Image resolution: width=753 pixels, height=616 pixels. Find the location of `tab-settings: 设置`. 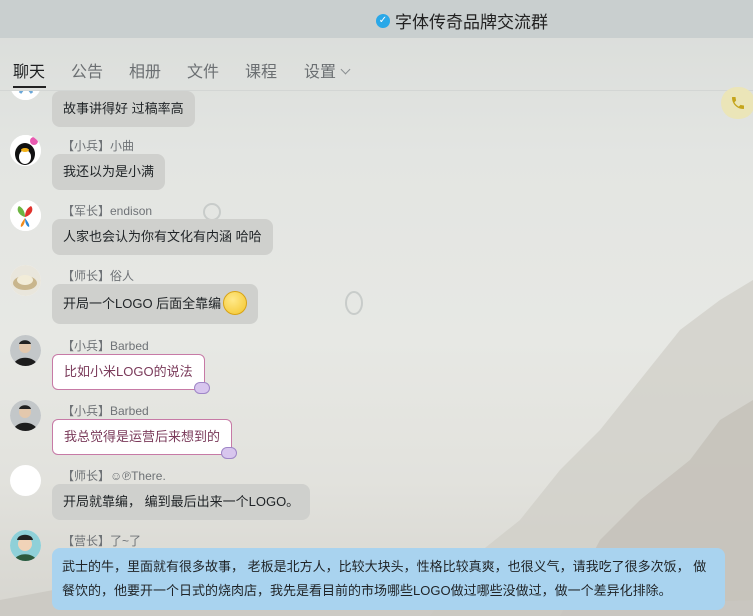

tab-settings: 设置 is located at coordinates (327, 70).